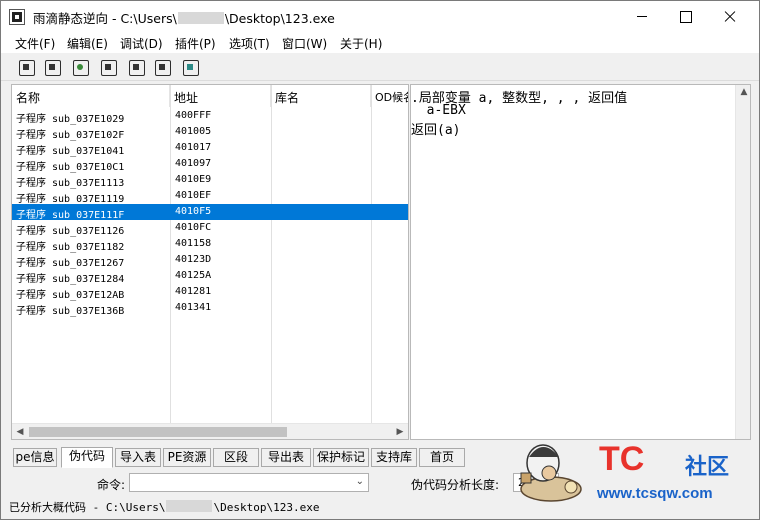  What do you see at coordinates (162, 67) in the screenshot?
I see `page-icon` at bounding box center [162, 67].